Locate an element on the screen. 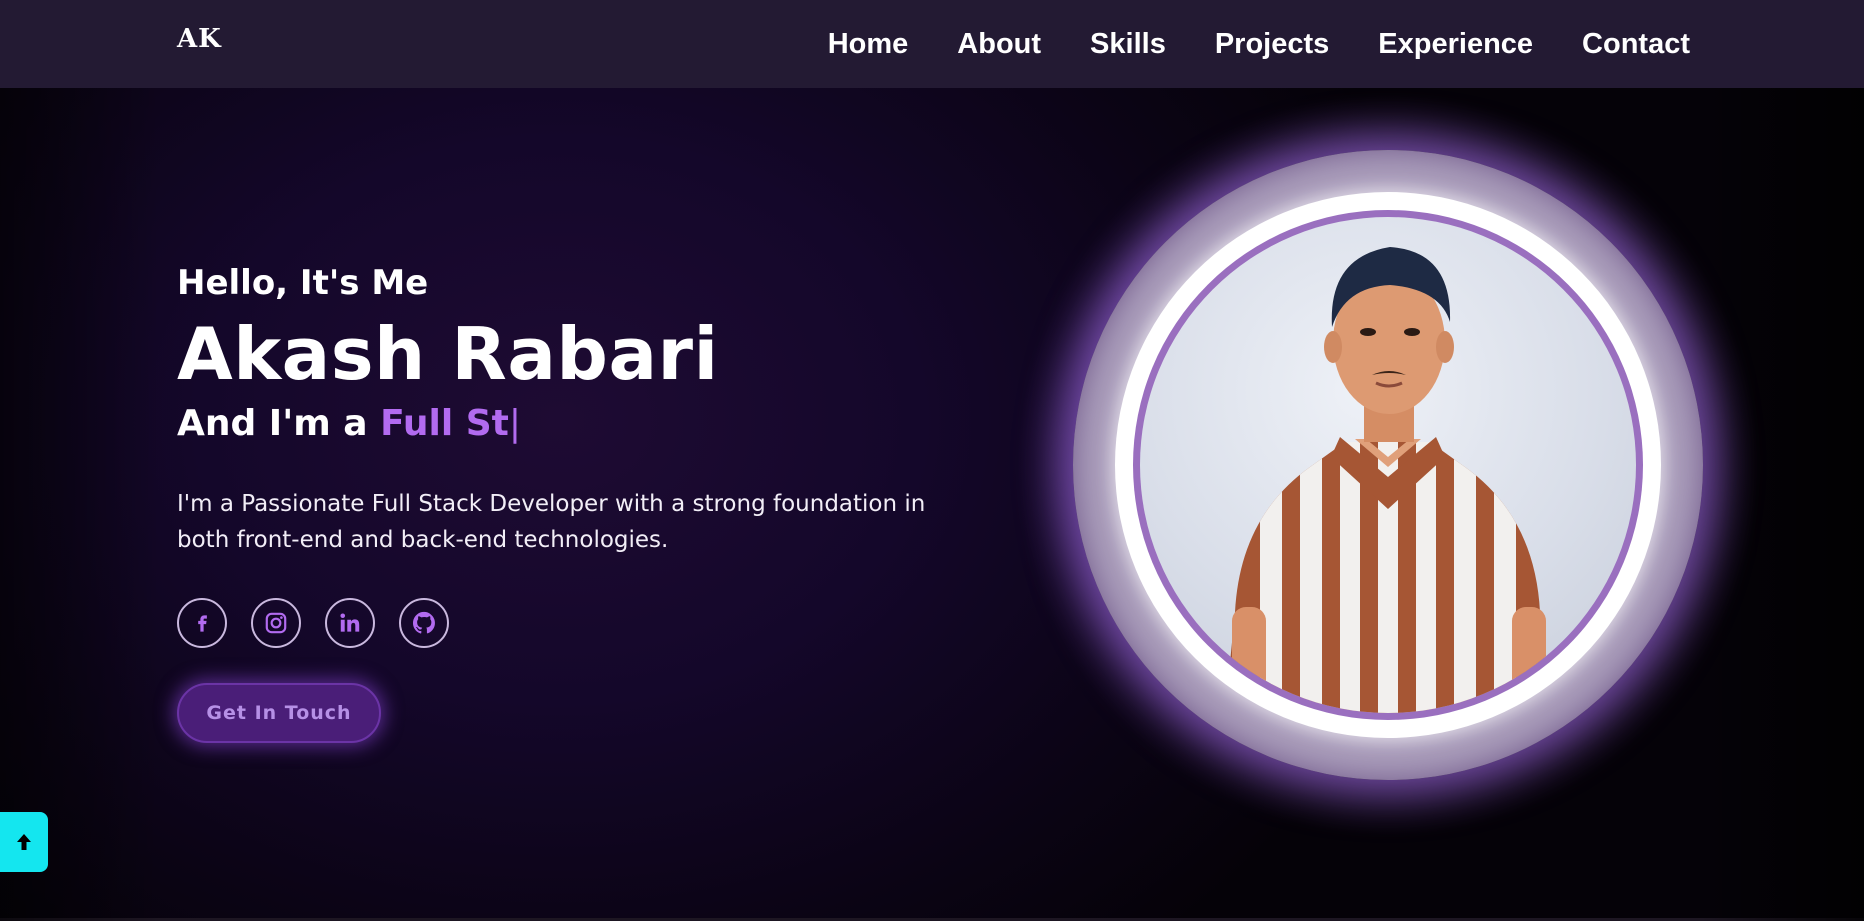 The width and height of the screenshot is (1864, 921). person-illustration is located at coordinates (1387, 480).